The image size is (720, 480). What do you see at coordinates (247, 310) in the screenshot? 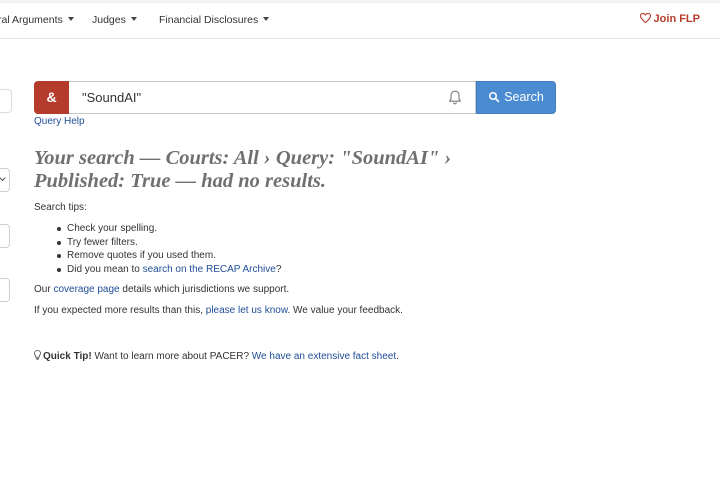
I see `feedback-link: please let us know` at bounding box center [247, 310].